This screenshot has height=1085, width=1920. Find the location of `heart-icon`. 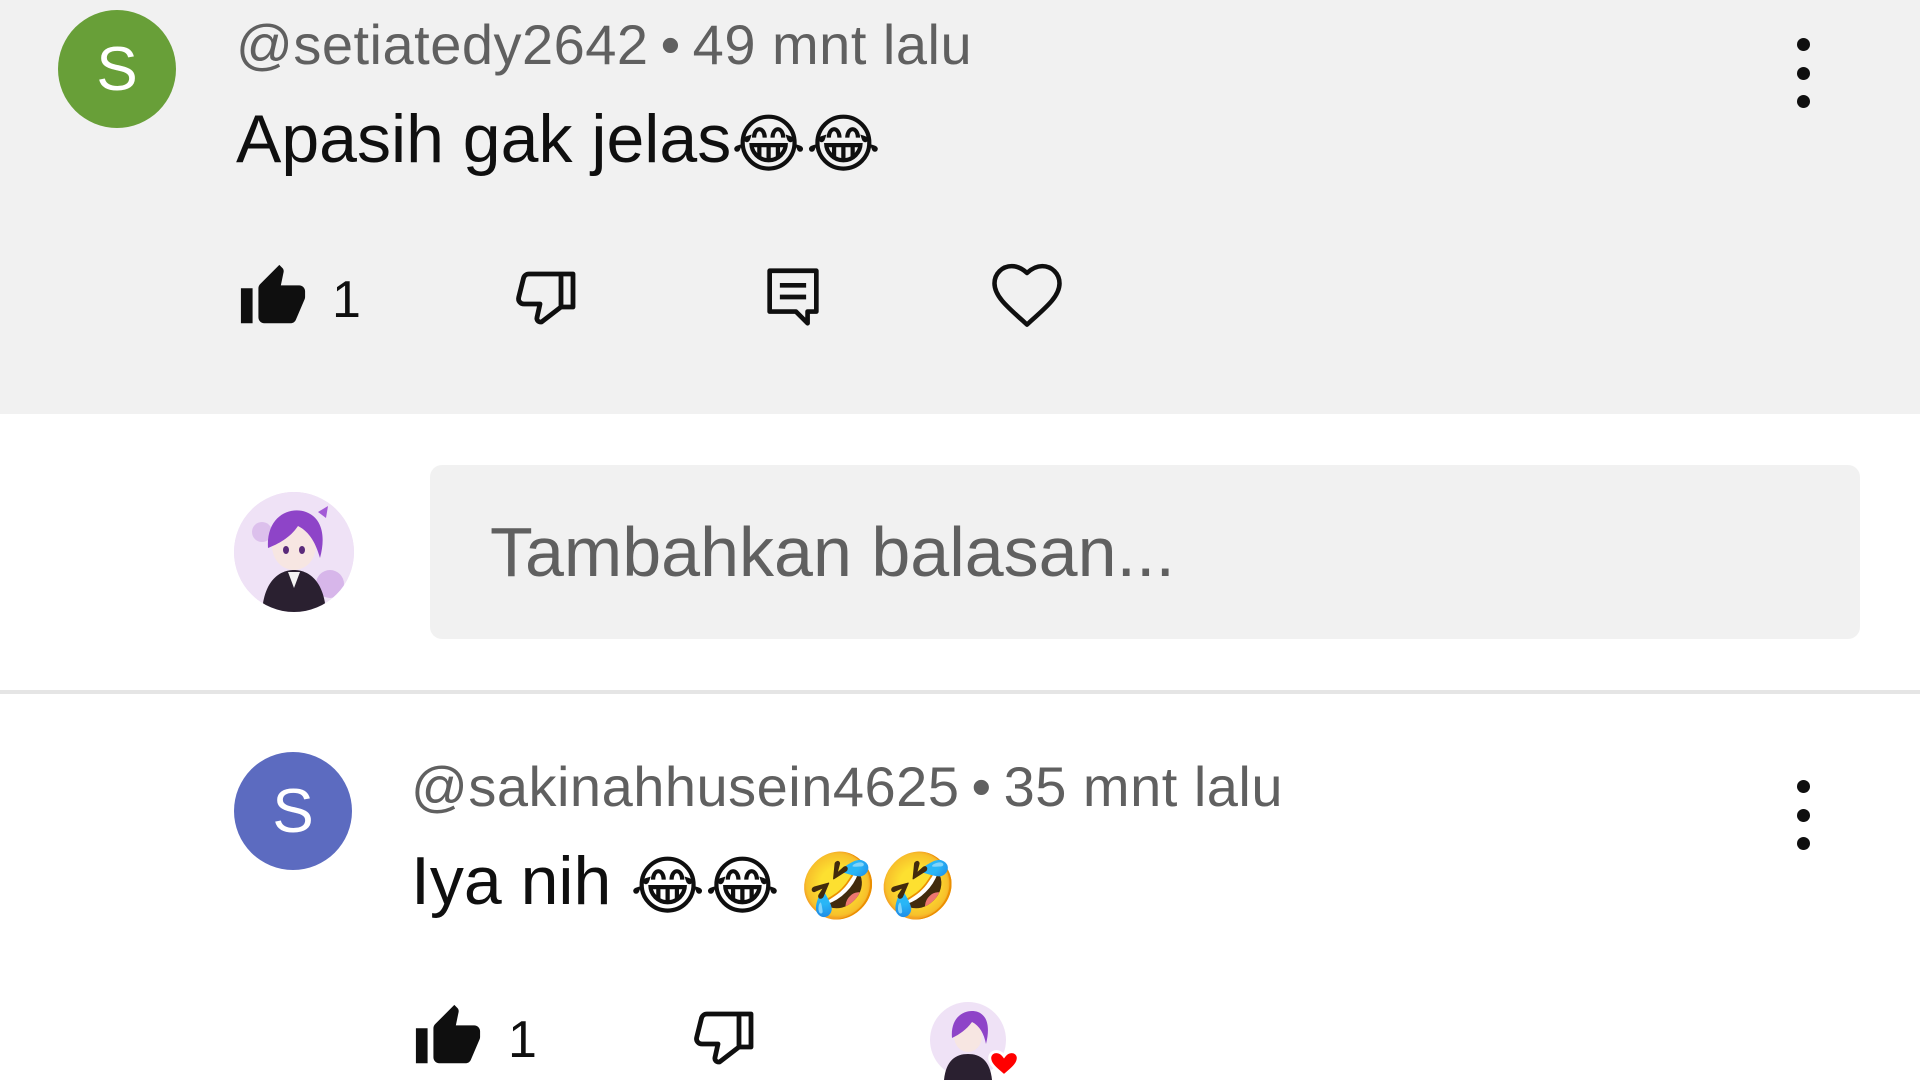

heart-icon is located at coordinates (1027, 297).